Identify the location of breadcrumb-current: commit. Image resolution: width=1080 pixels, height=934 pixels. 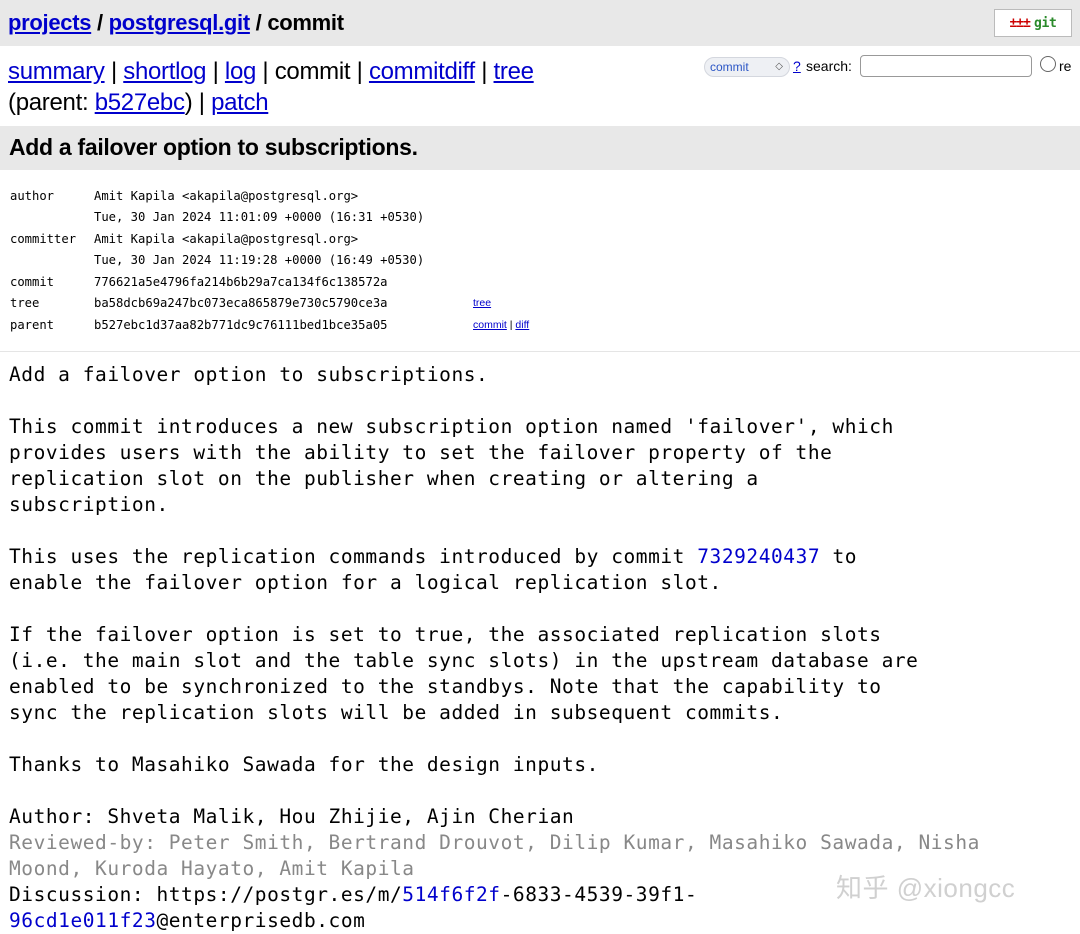
(305, 22).